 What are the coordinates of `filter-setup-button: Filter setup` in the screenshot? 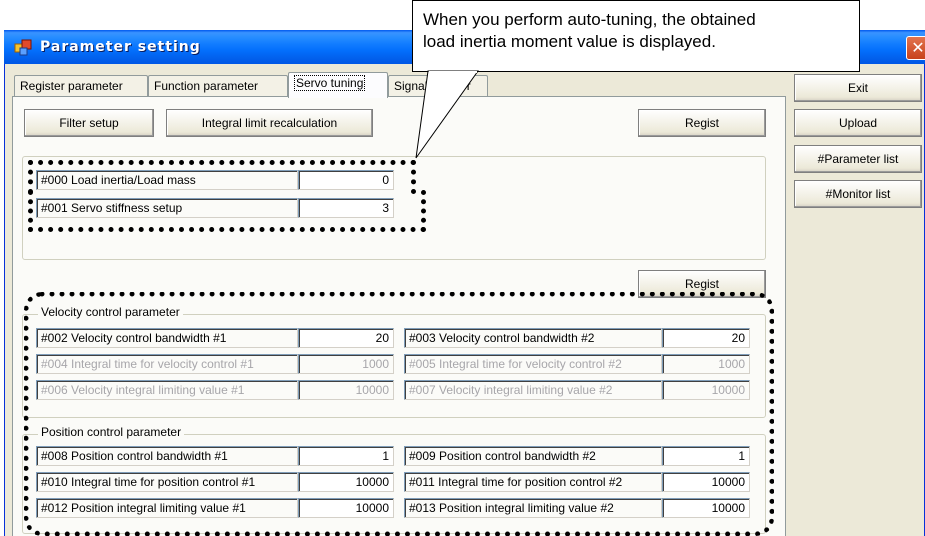 It's located at (89, 123).